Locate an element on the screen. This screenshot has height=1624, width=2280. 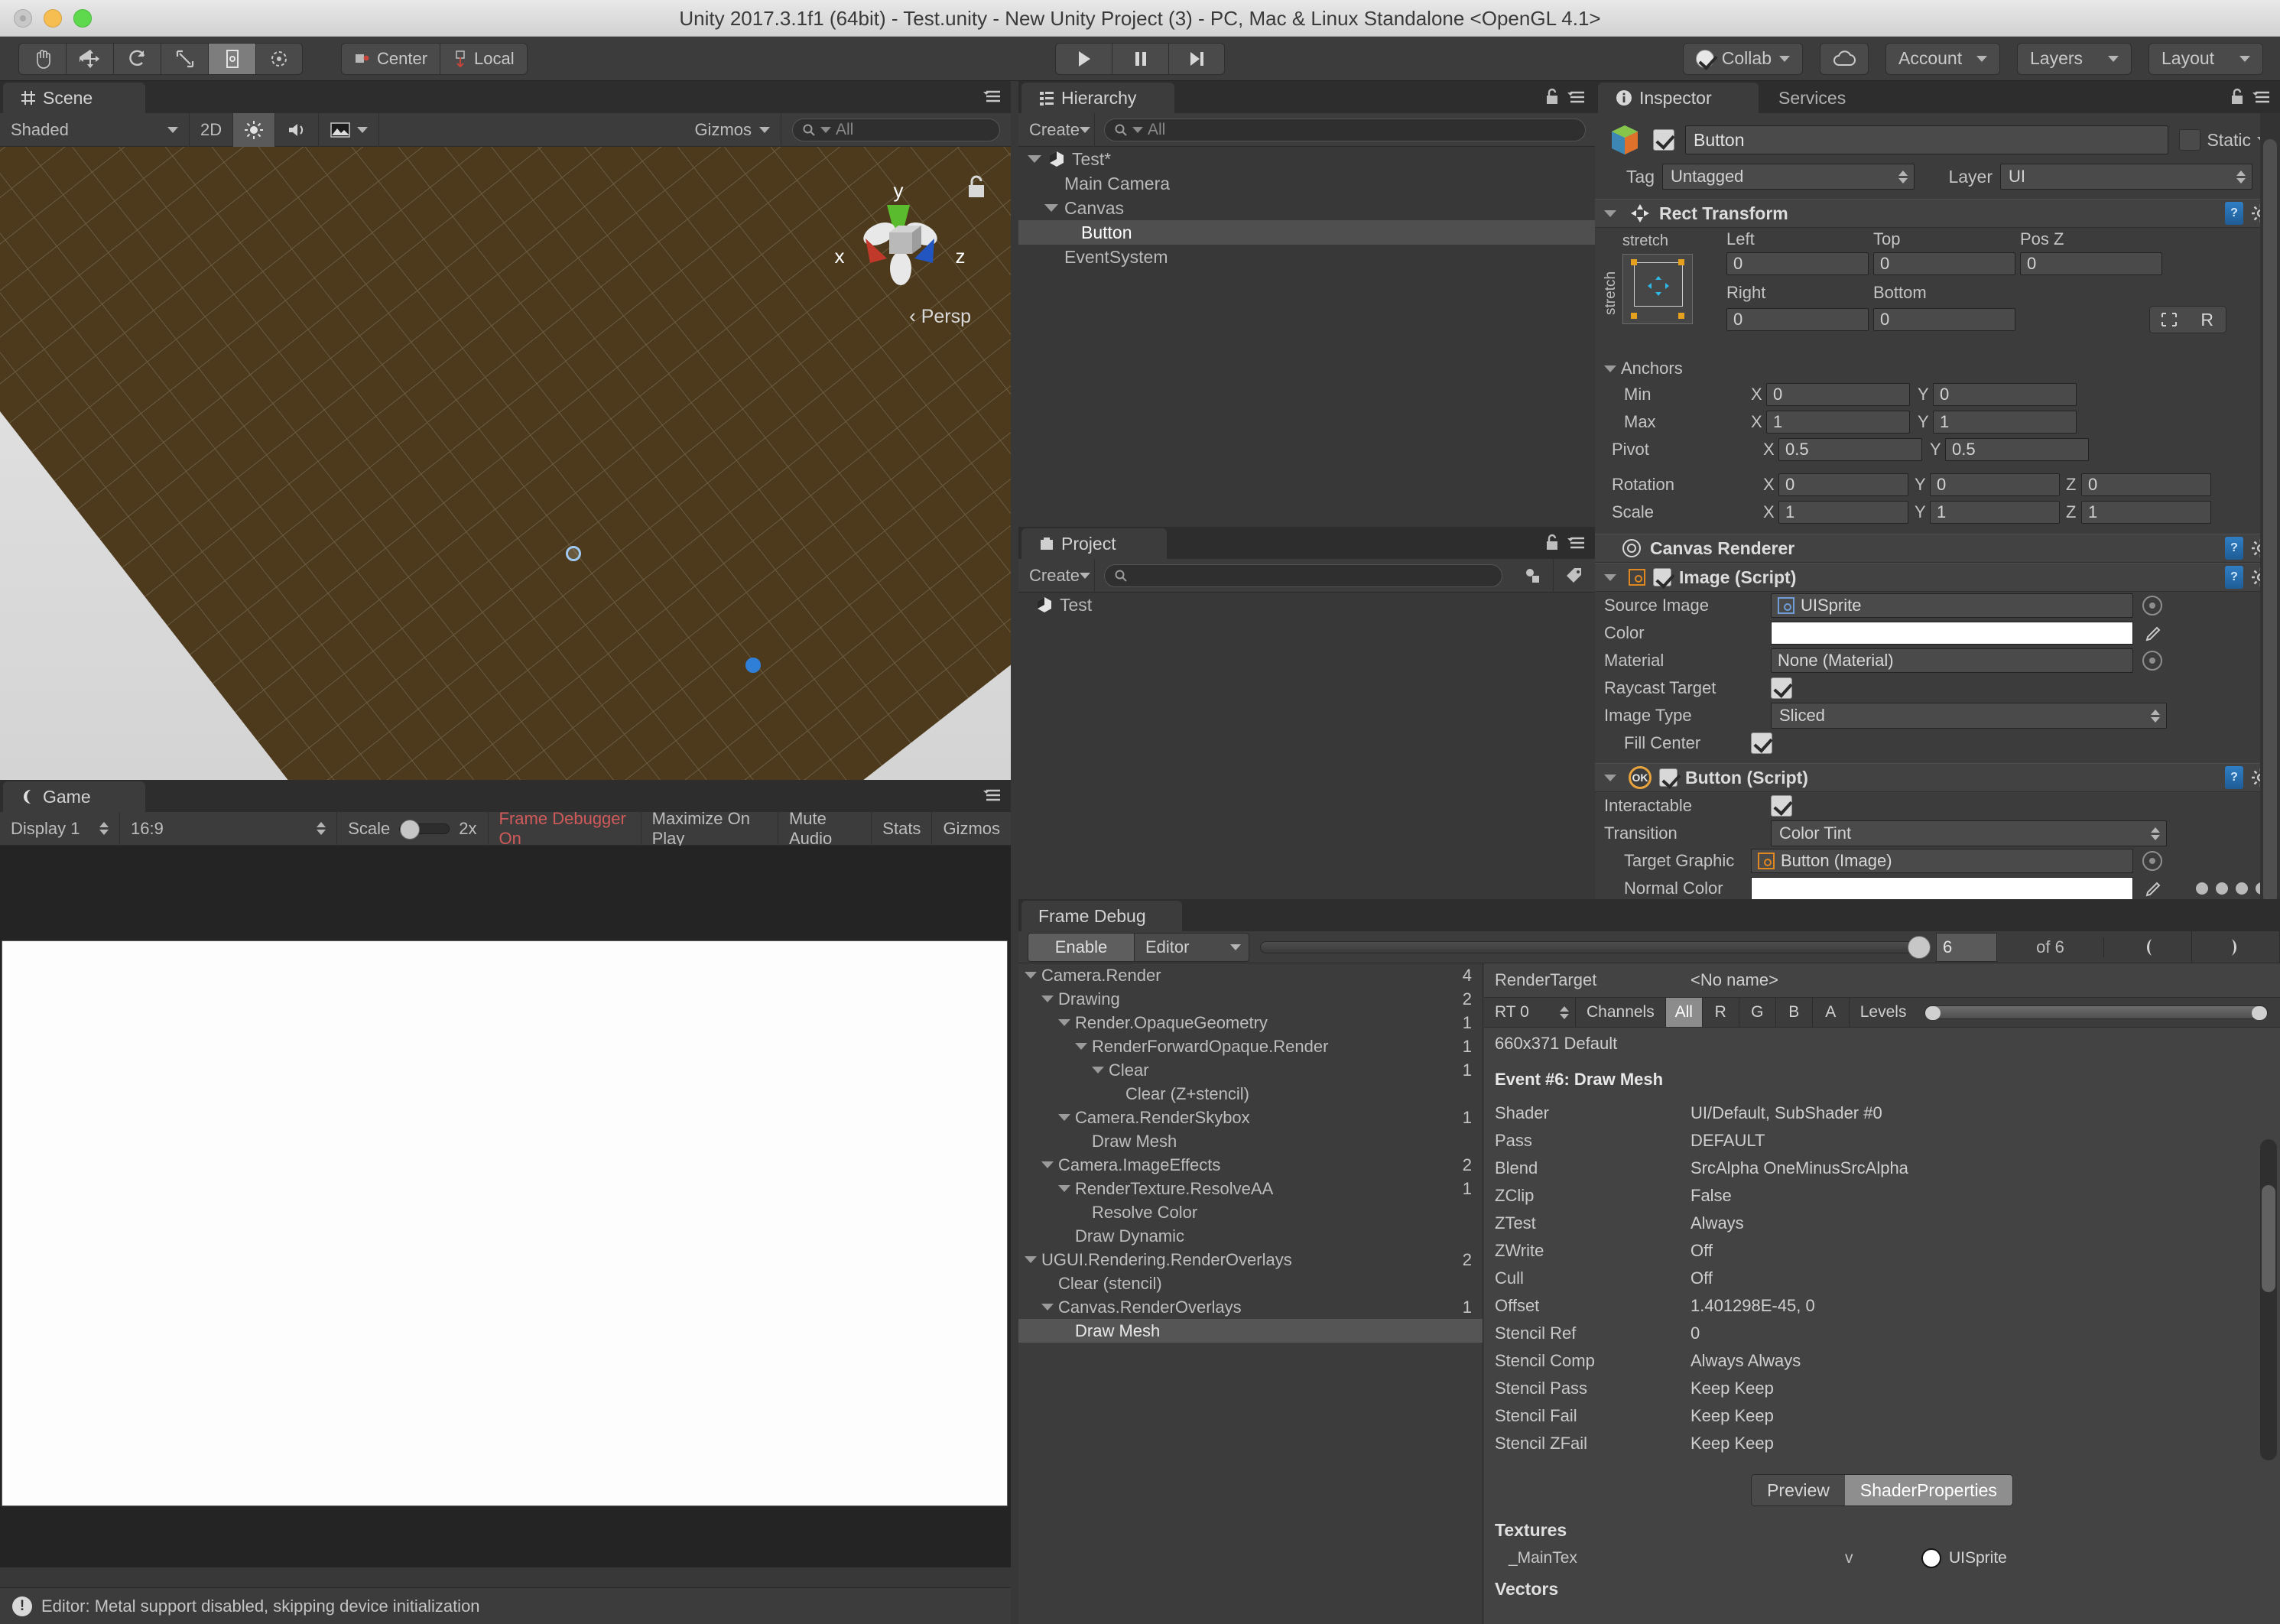
play-button is located at coordinates (1083, 58).